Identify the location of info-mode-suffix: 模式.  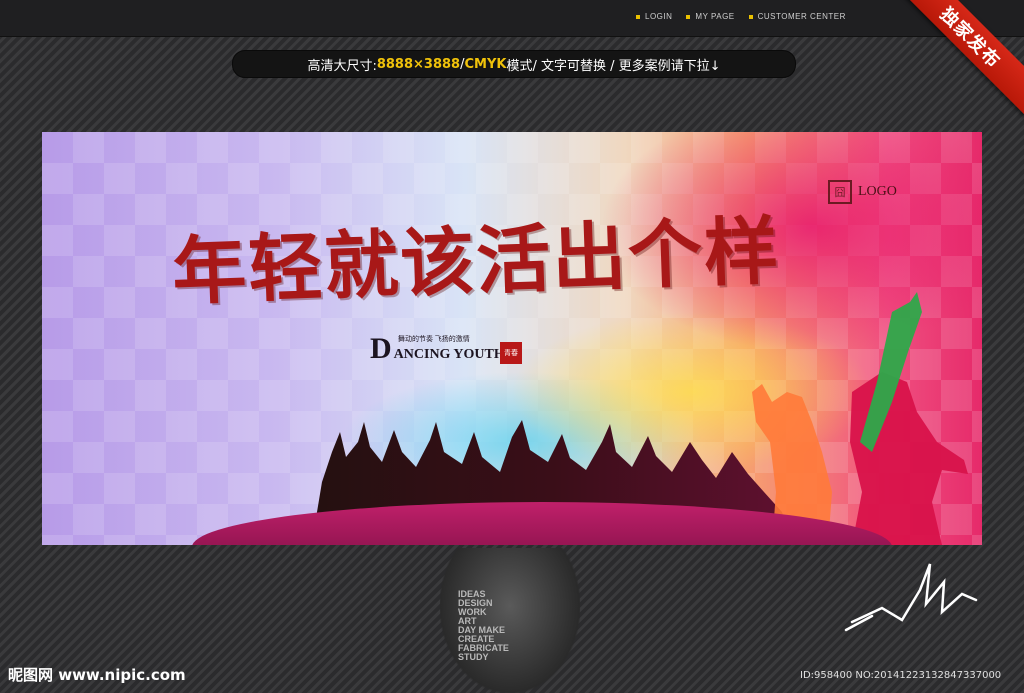
(519, 66).